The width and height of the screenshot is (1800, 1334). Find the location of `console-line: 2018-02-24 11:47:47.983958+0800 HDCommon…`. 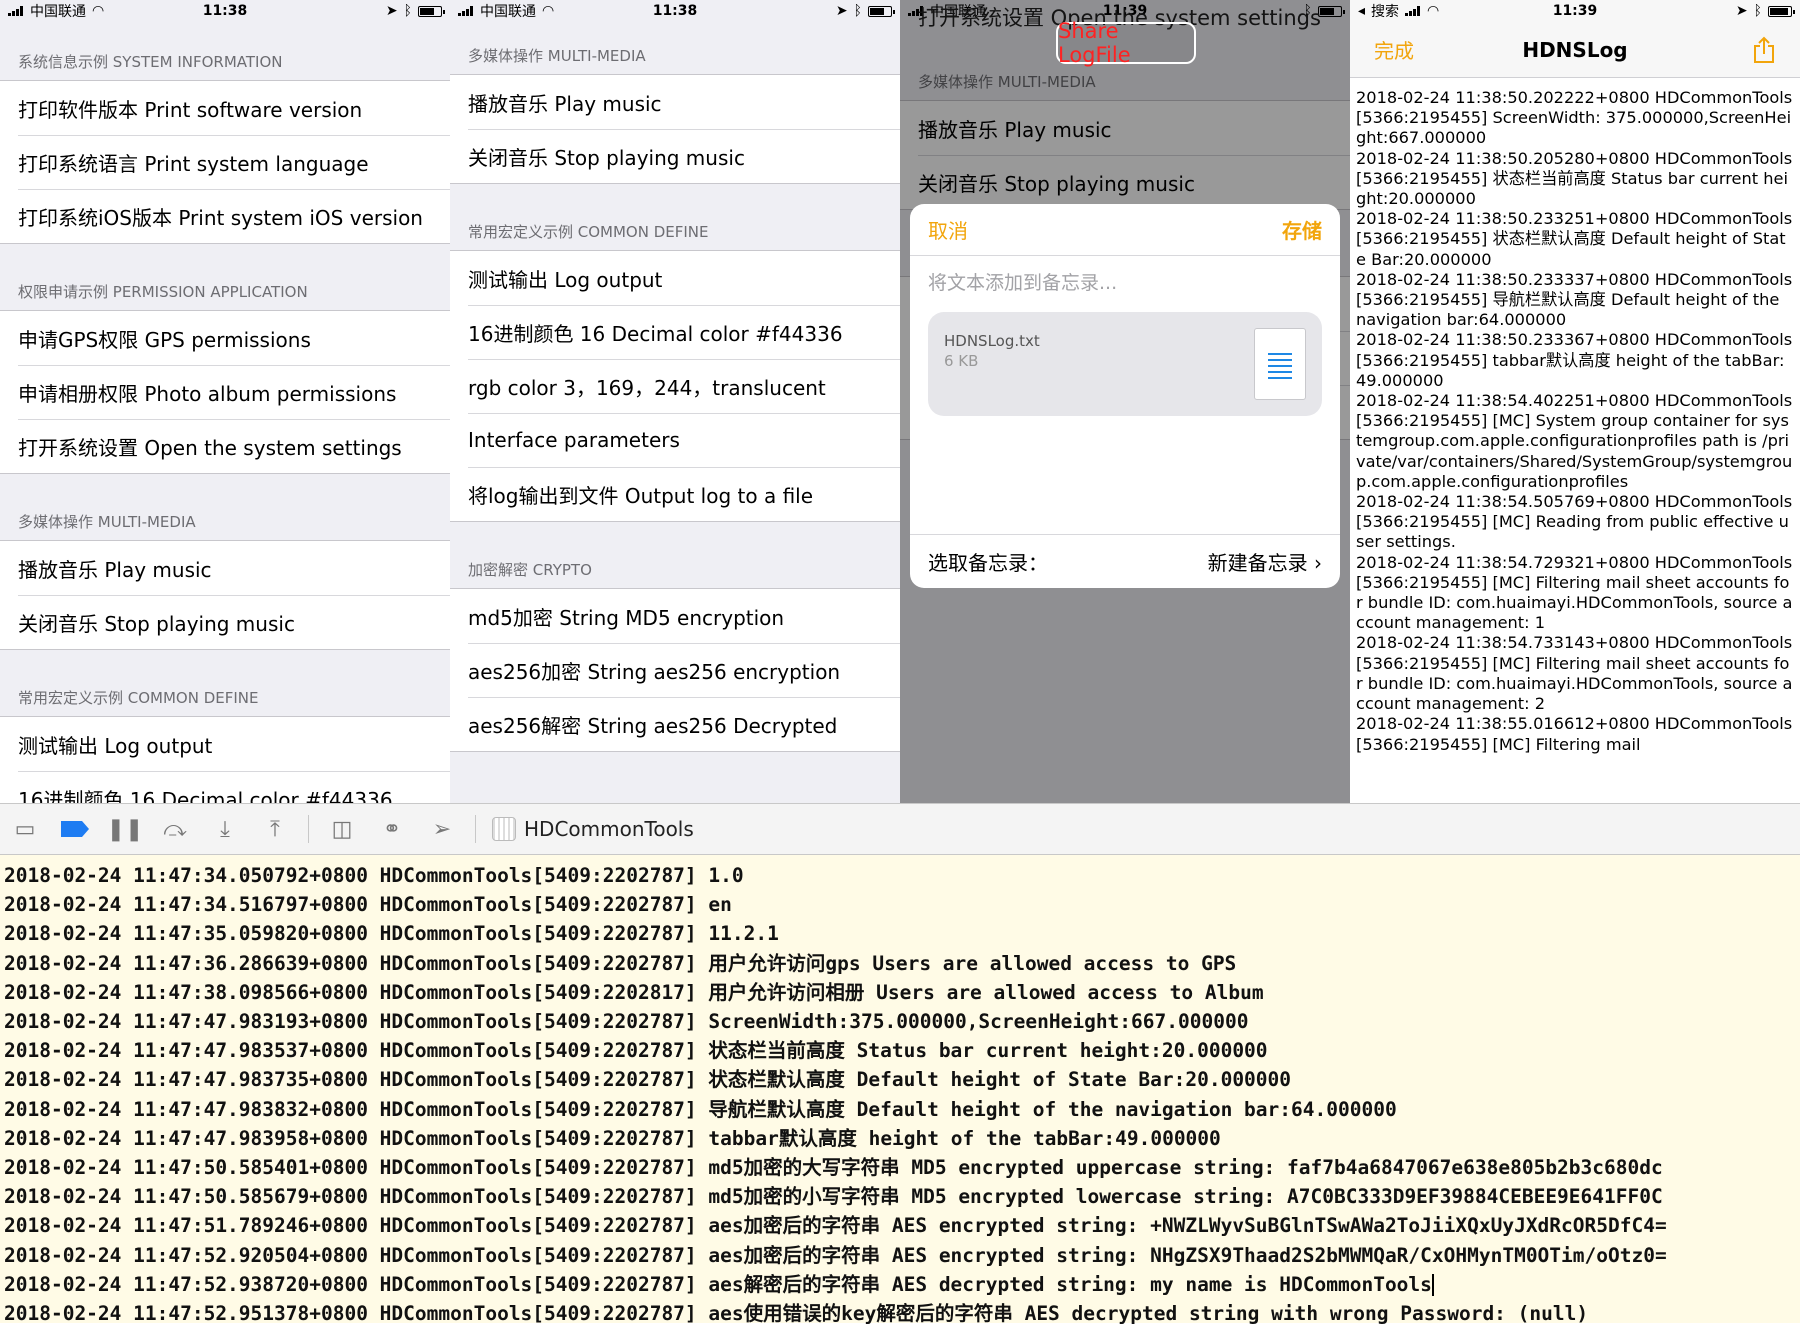

console-line: 2018-02-24 11:47:47.983958+0800 HDCommon… is located at coordinates (612, 1138).